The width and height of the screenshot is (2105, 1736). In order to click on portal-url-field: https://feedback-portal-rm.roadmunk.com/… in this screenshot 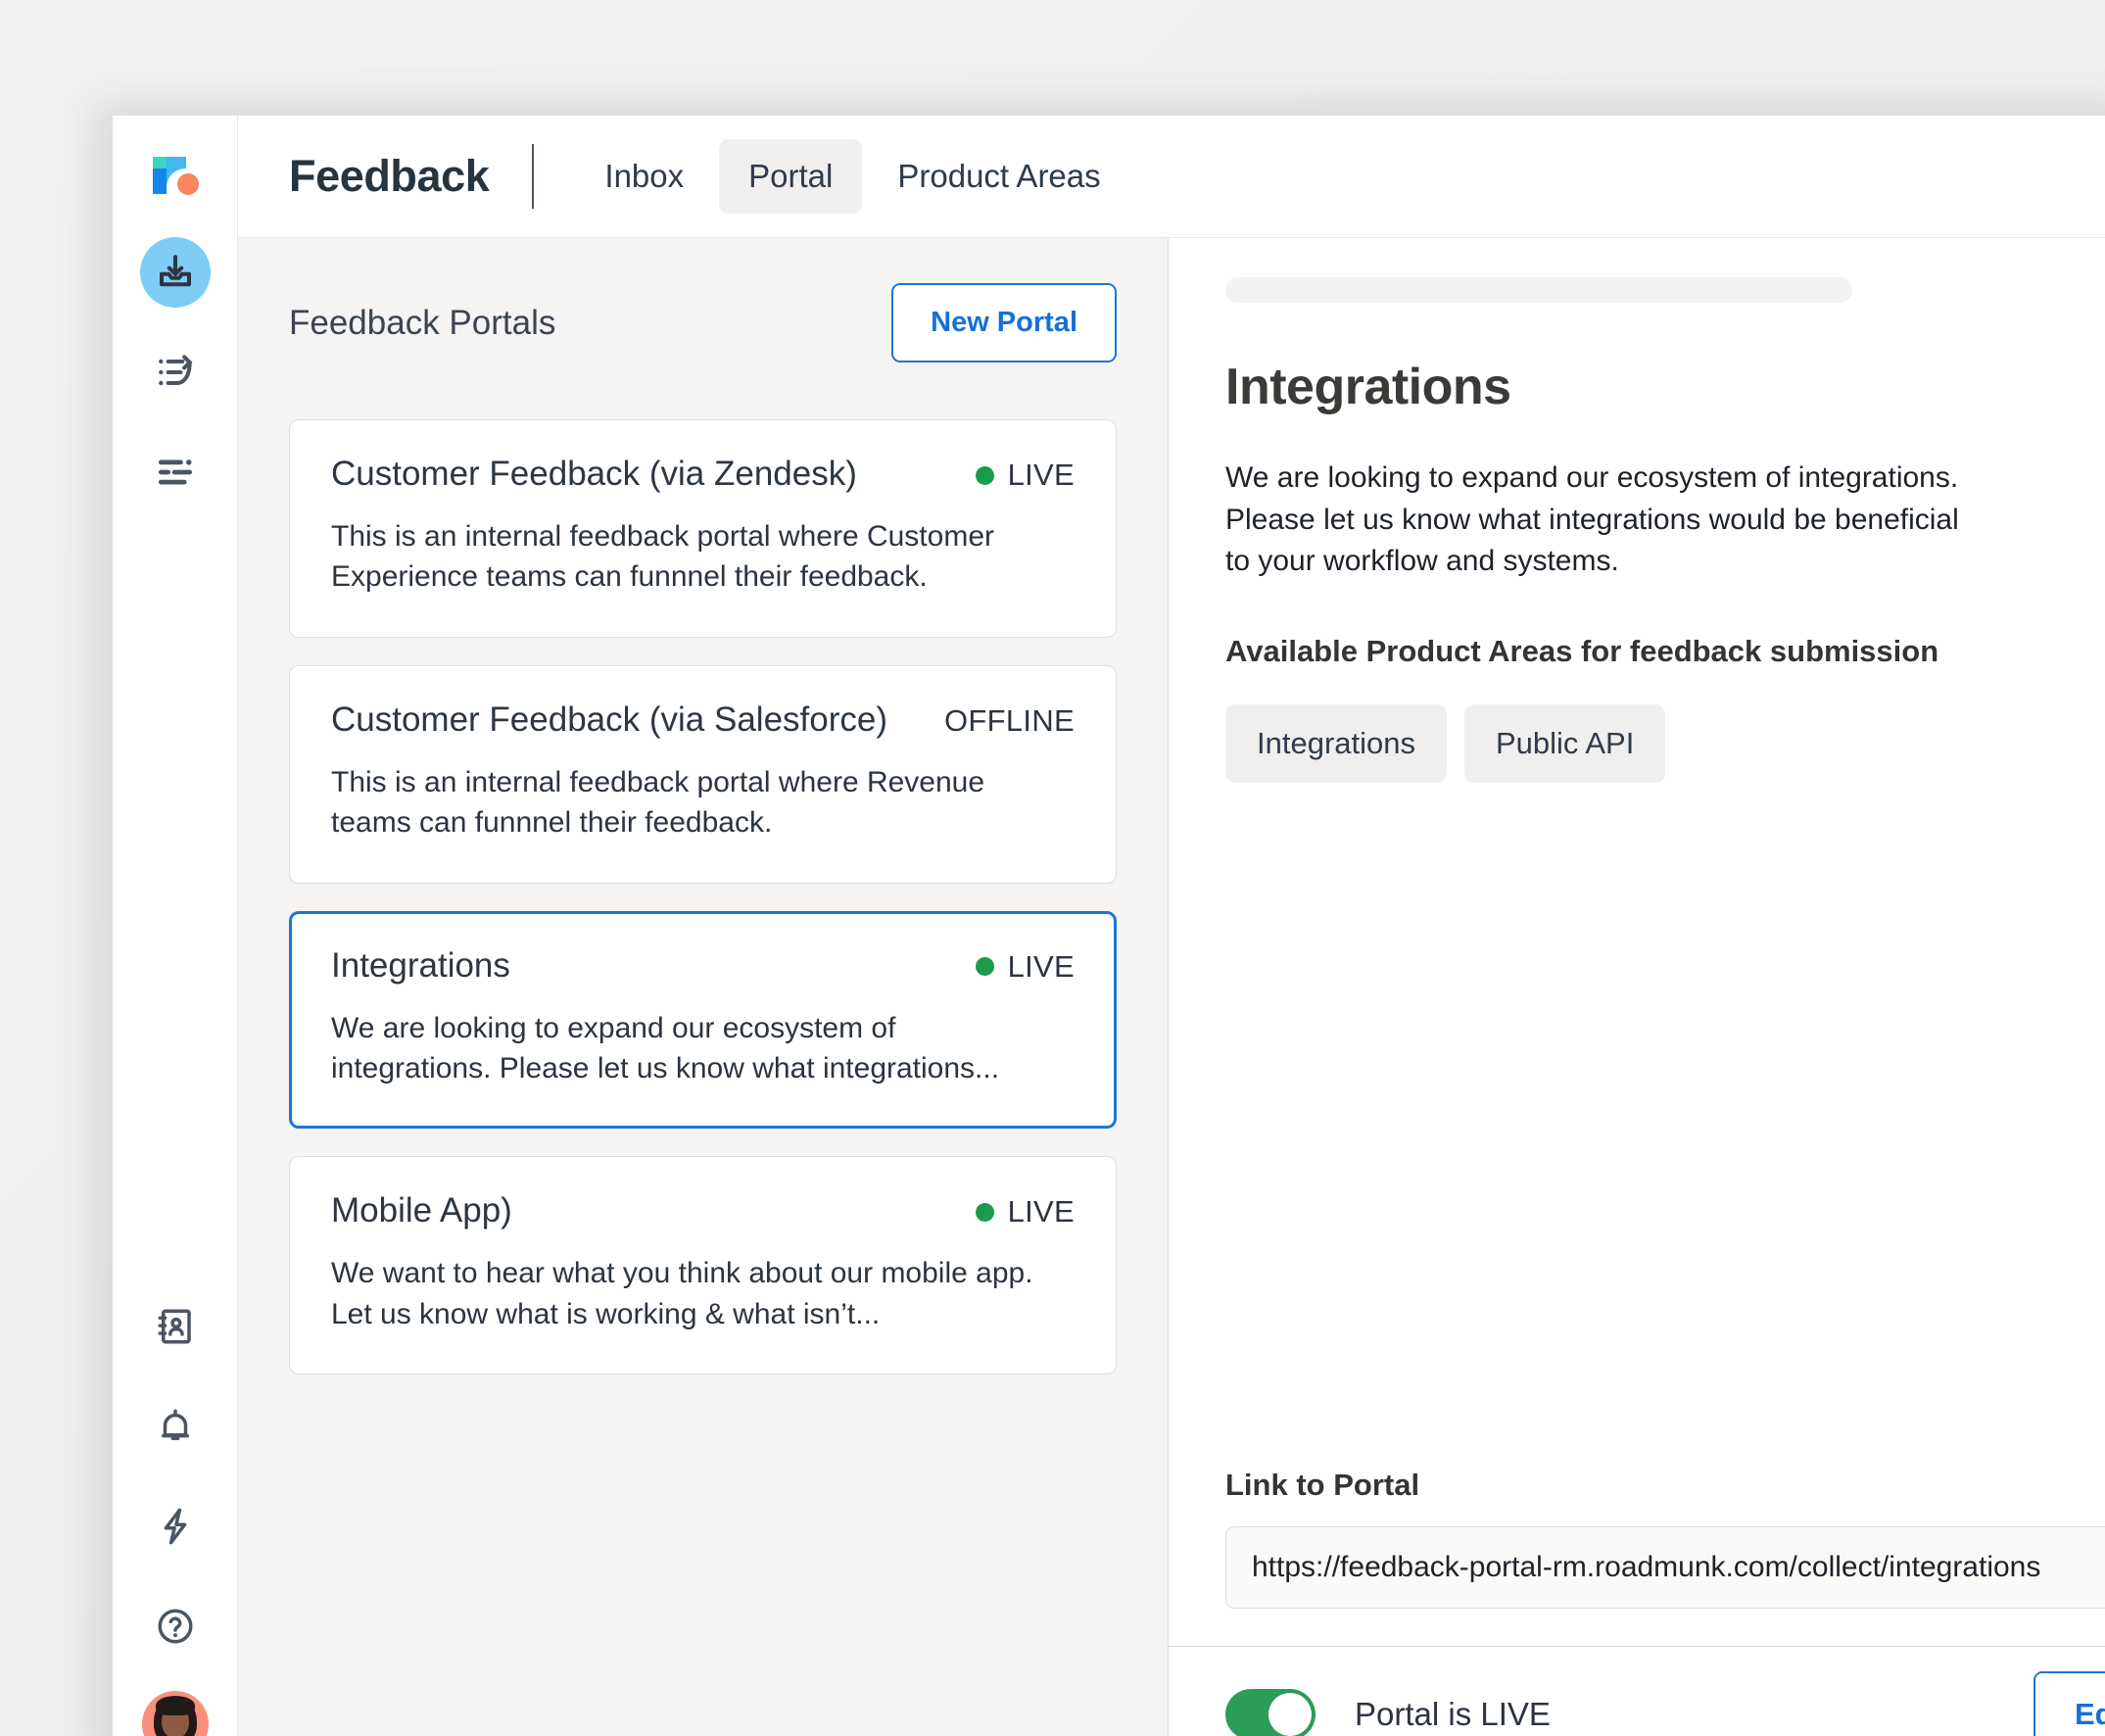, I will do `click(1665, 1567)`.